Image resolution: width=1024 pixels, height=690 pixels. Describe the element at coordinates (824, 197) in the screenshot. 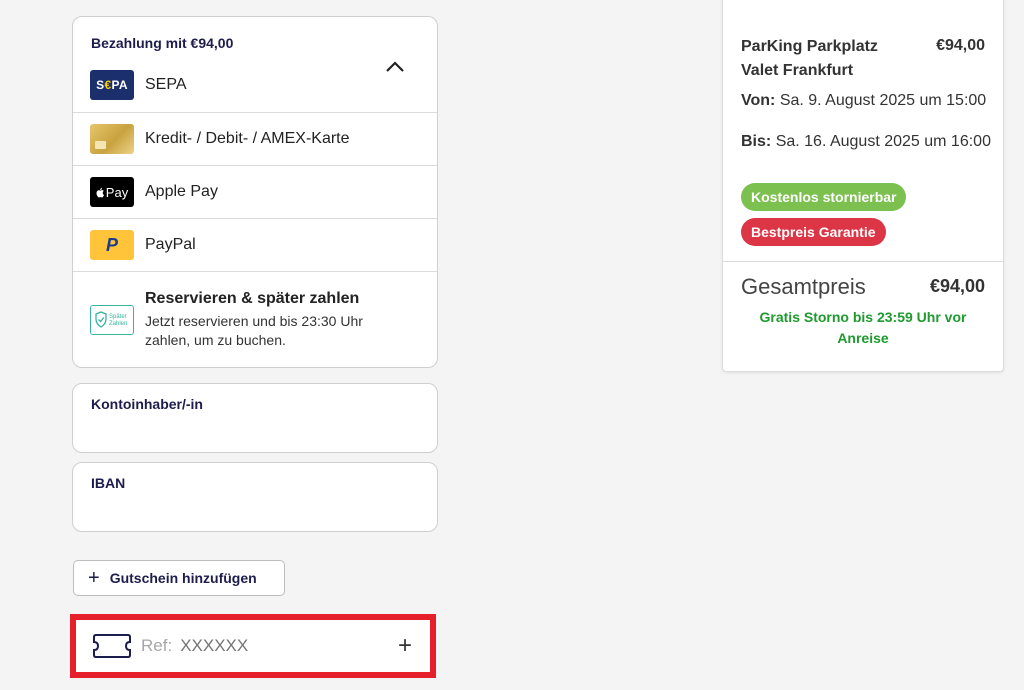

I see `free-cancellation-badge: Kostenlos stornierbar` at that location.